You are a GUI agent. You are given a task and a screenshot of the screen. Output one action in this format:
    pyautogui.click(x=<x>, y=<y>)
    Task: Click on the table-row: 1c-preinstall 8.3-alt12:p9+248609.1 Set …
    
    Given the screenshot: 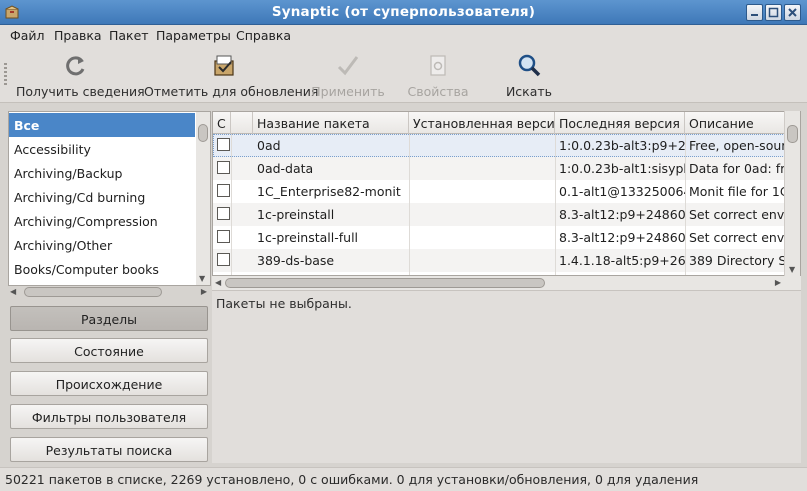 What is the action you would take?
    pyautogui.click(x=500, y=214)
    